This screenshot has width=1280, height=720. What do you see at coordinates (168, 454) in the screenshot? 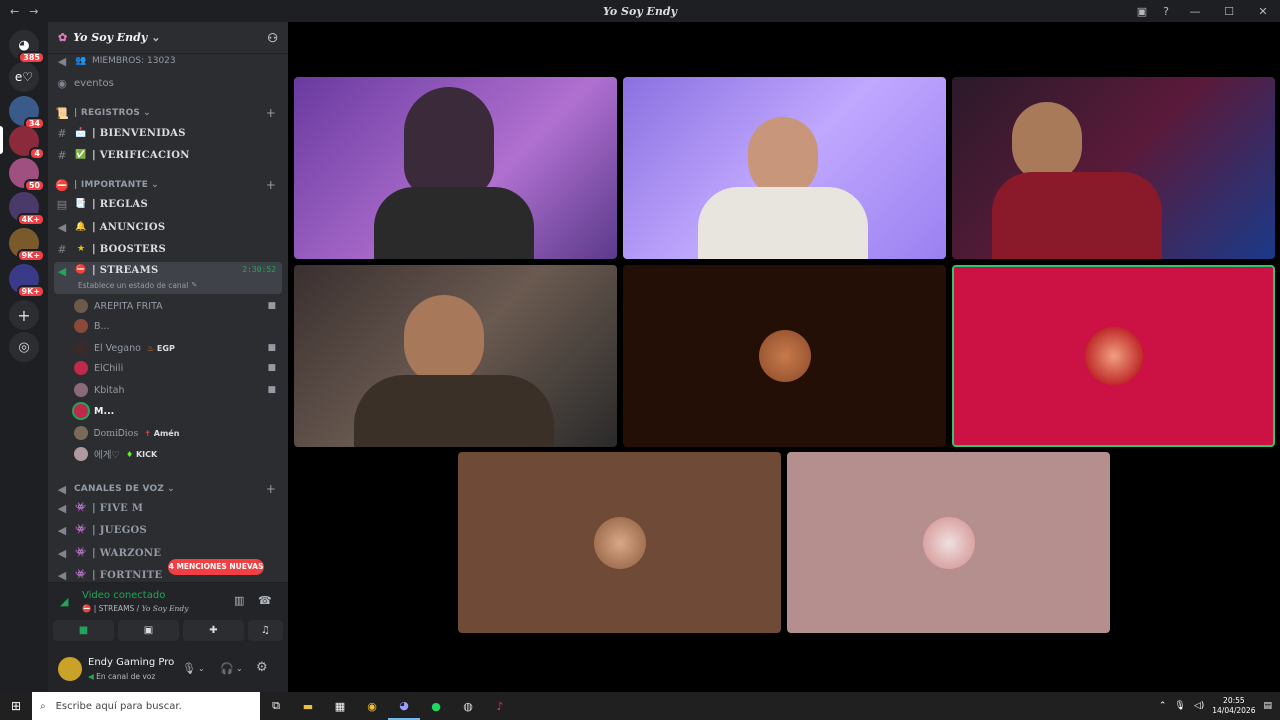
I see `voice-member: 에게♡ ♦ KICK` at bounding box center [168, 454].